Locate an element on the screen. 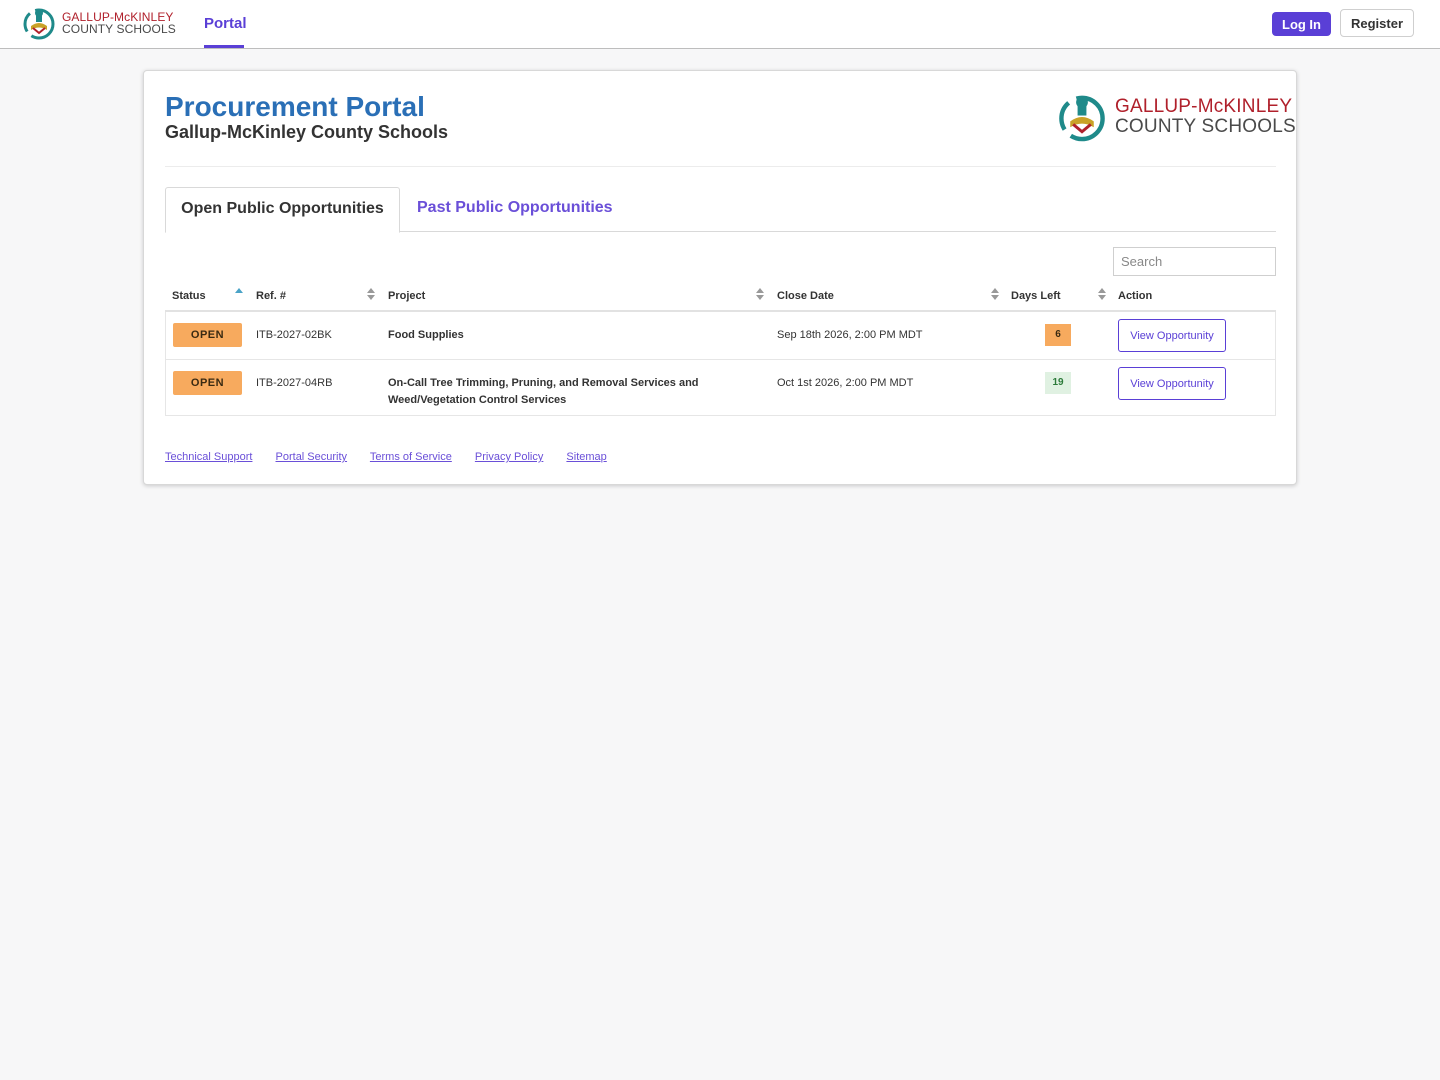 The image size is (1440, 1080). footer-link-technical-support: Technical Support is located at coordinates (208, 457).